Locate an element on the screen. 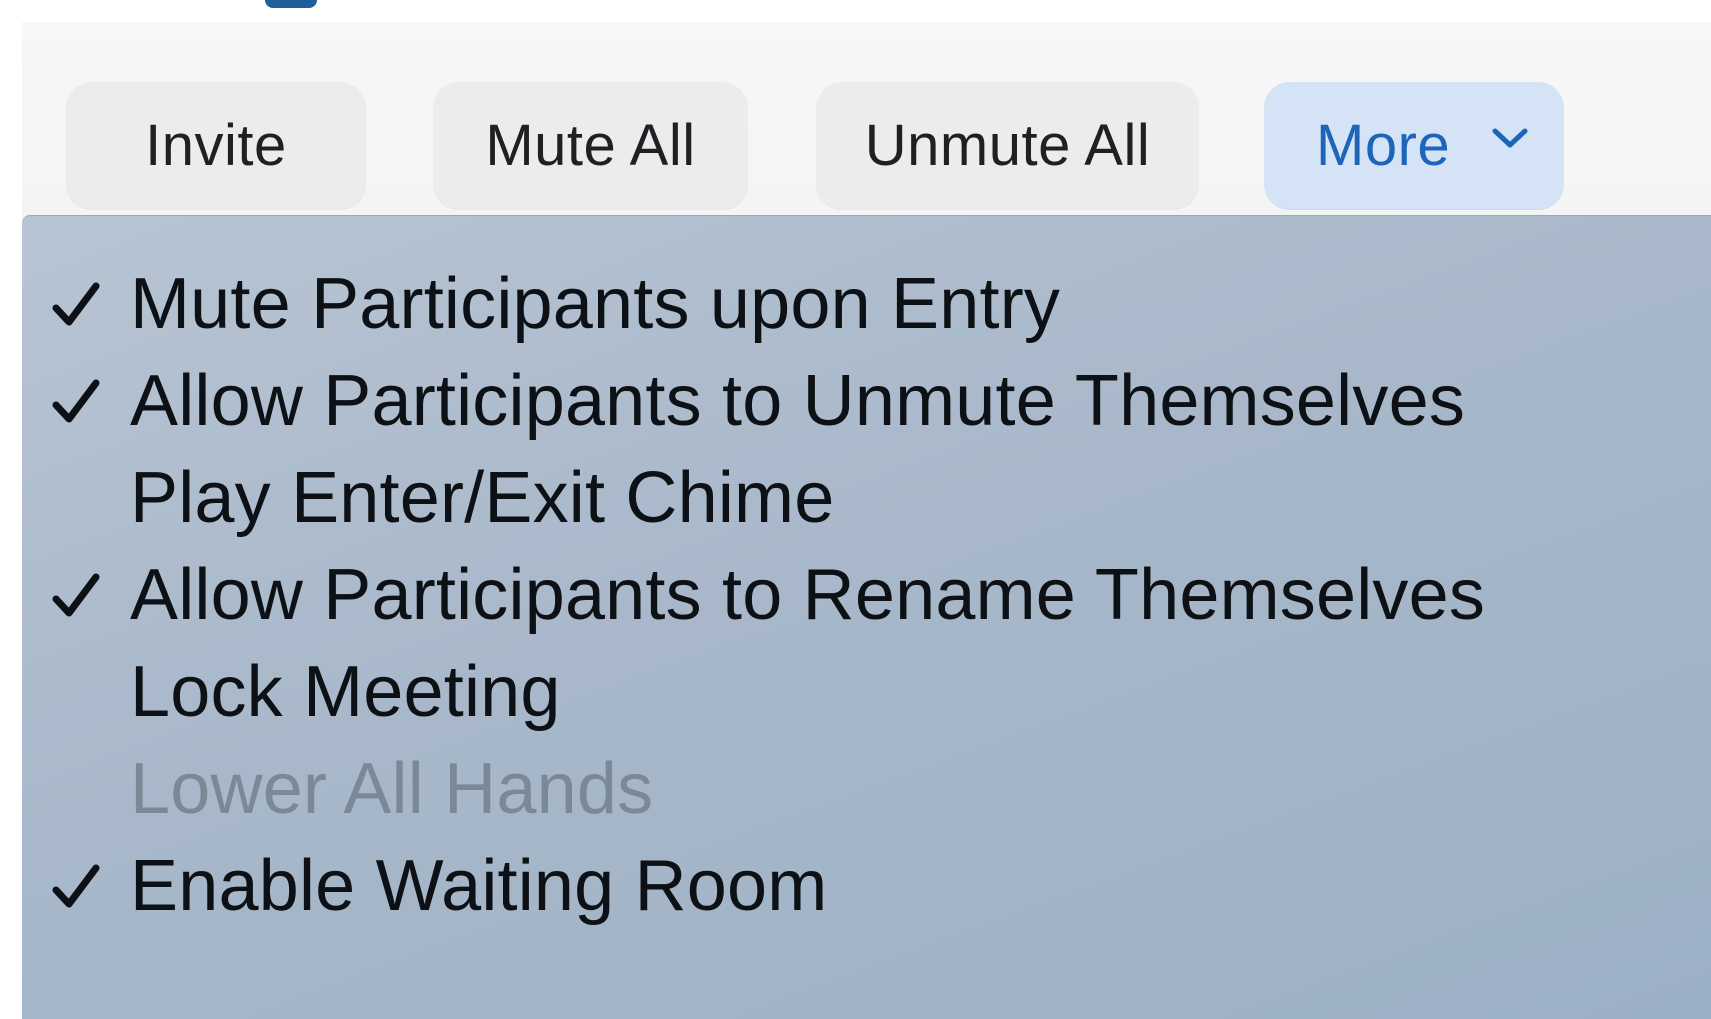 The height and width of the screenshot is (1019, 1711). menu-item-label: Allow Participants to Rename Themselves is located at coordinates (808, 595).